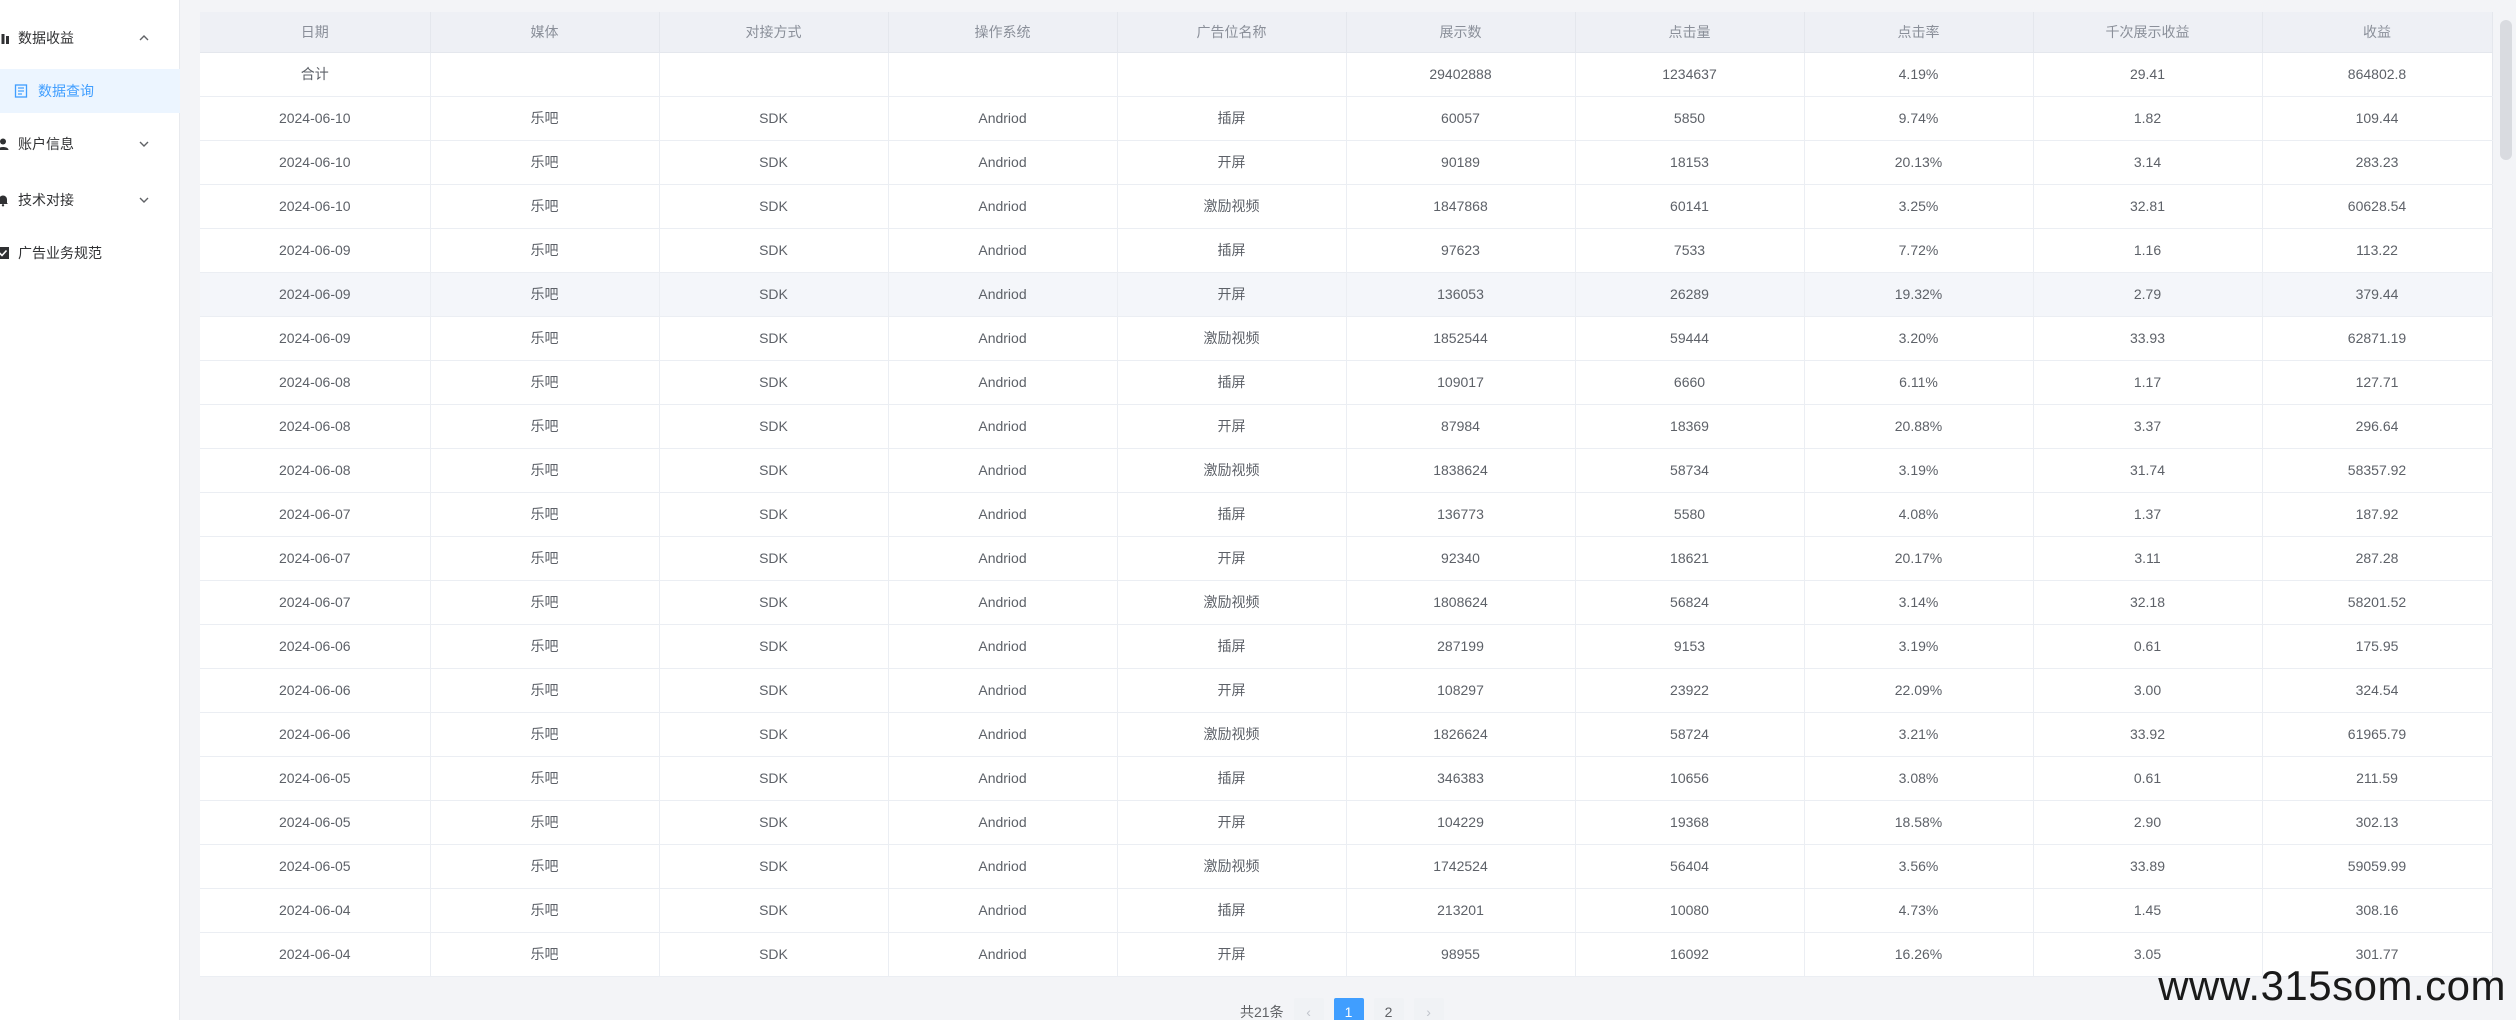 The height and width of the screenshot is (1020, 2516). What do you see at coordinates (545, 32) in the screenshot?
I see `column-header: 媒体` at bounding box center [545, 32].